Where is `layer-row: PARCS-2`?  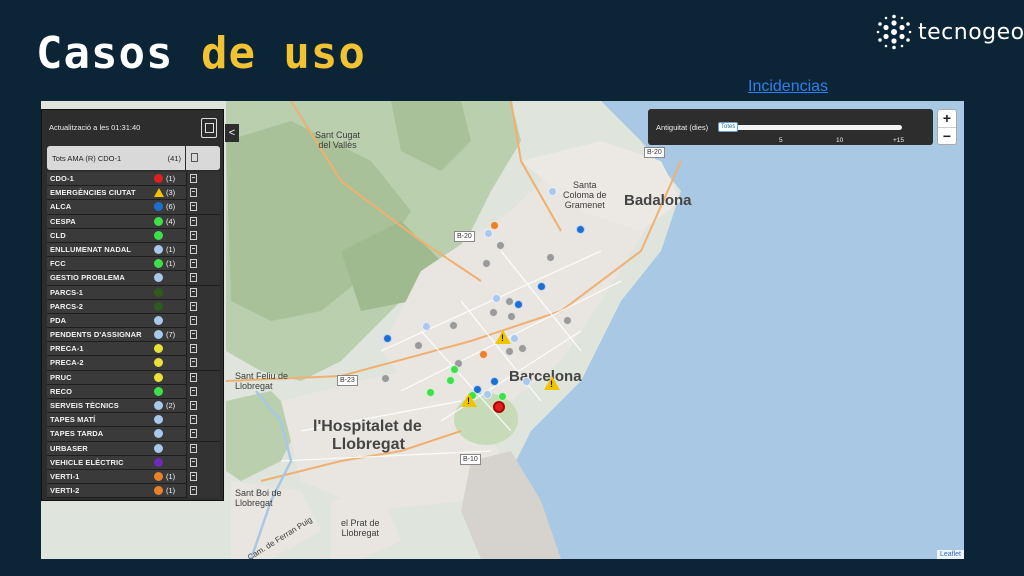
layer-row: PARCS-2 is located at coordinates (133, 306).